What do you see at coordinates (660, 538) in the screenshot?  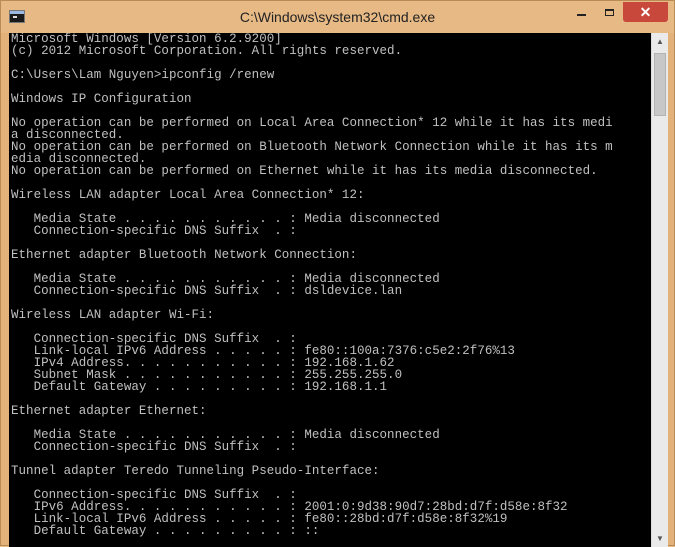 I see `scroll-down-arrow-icon: ▼` at bounding box center [660, 538].